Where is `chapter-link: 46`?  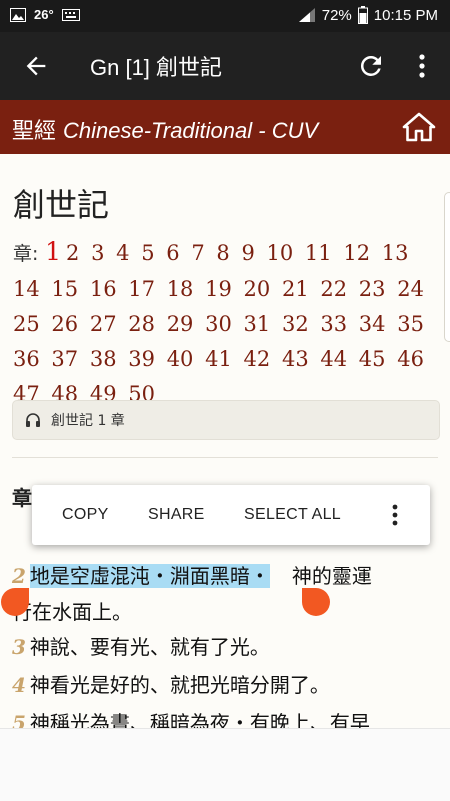
chapter-link: 46 is located at coordinates (410, 359).